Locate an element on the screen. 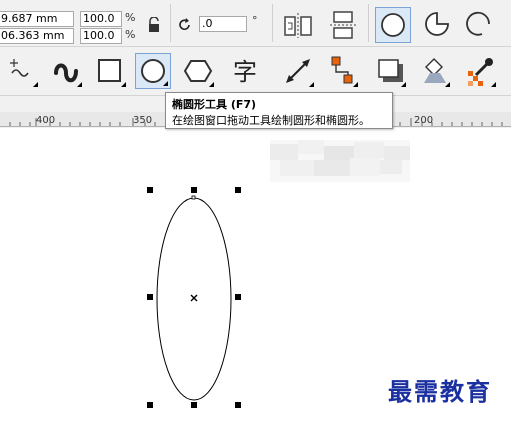 This screenshot has height=421, width=511. handle-middle-right is located at coordinates (238, 297).